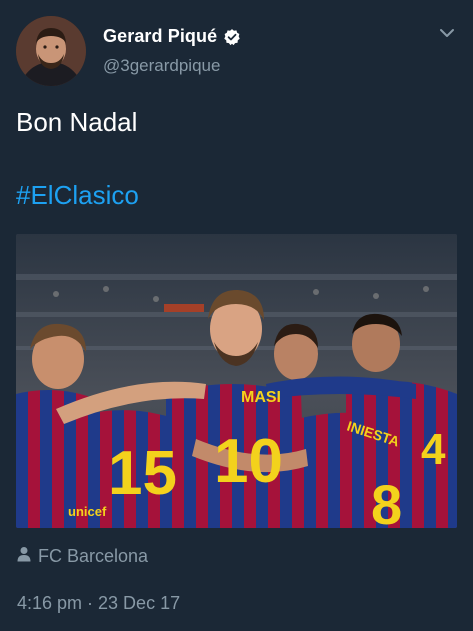  Describe the element at coordinates (99, 603) in the screenshot. I see `tweet-timestamp: 4:16 pm · 23 Dec 17` at that location.